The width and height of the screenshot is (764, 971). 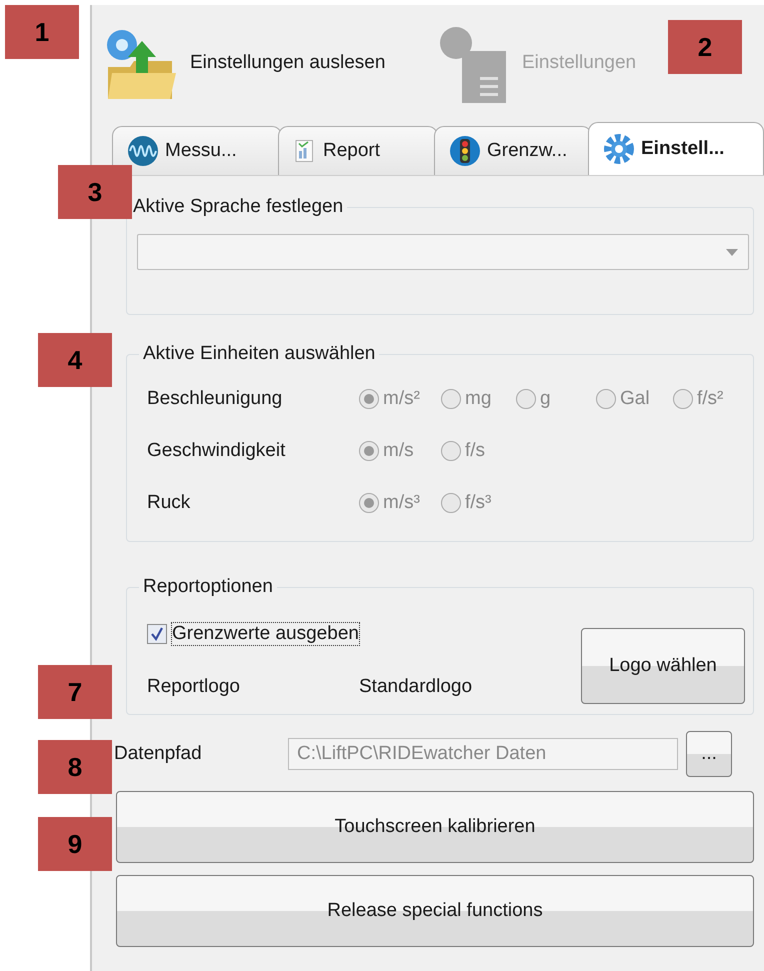 I want to click on tab: Report, so click(x=358, y=150).